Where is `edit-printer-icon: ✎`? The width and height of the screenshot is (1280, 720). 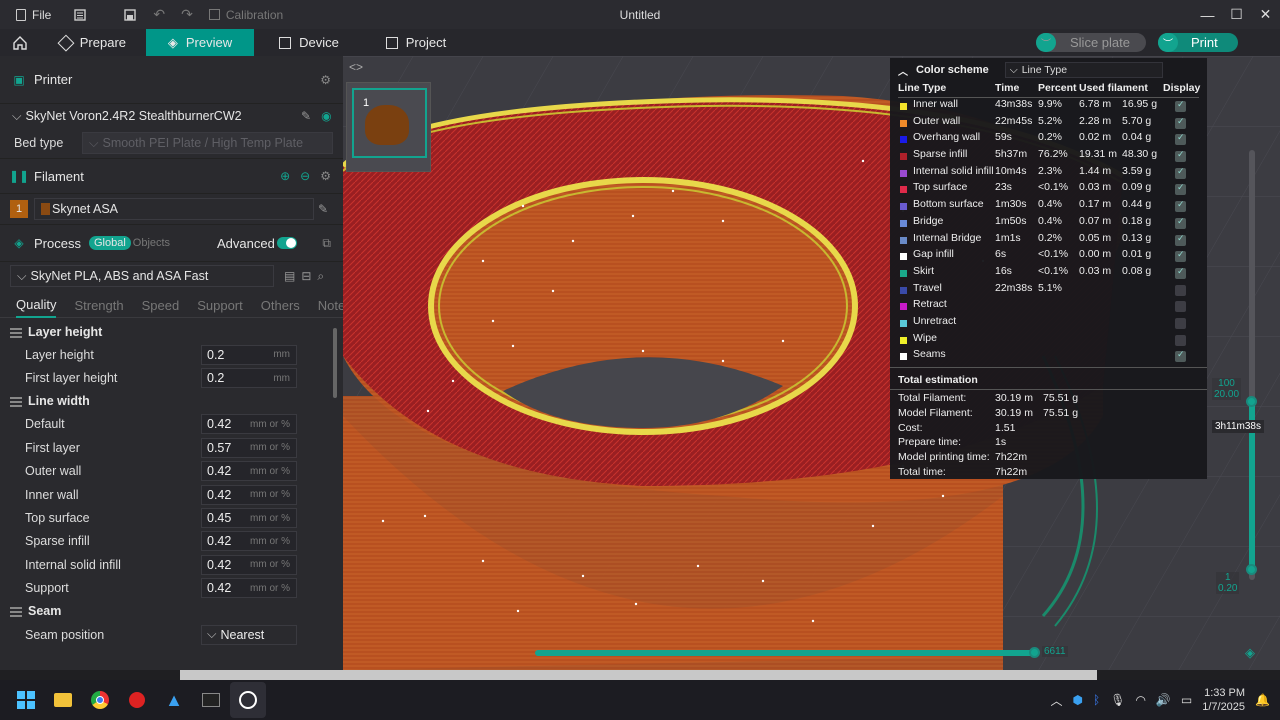
edit-printer-icon: ✎ is located at coordinates (306, 116).